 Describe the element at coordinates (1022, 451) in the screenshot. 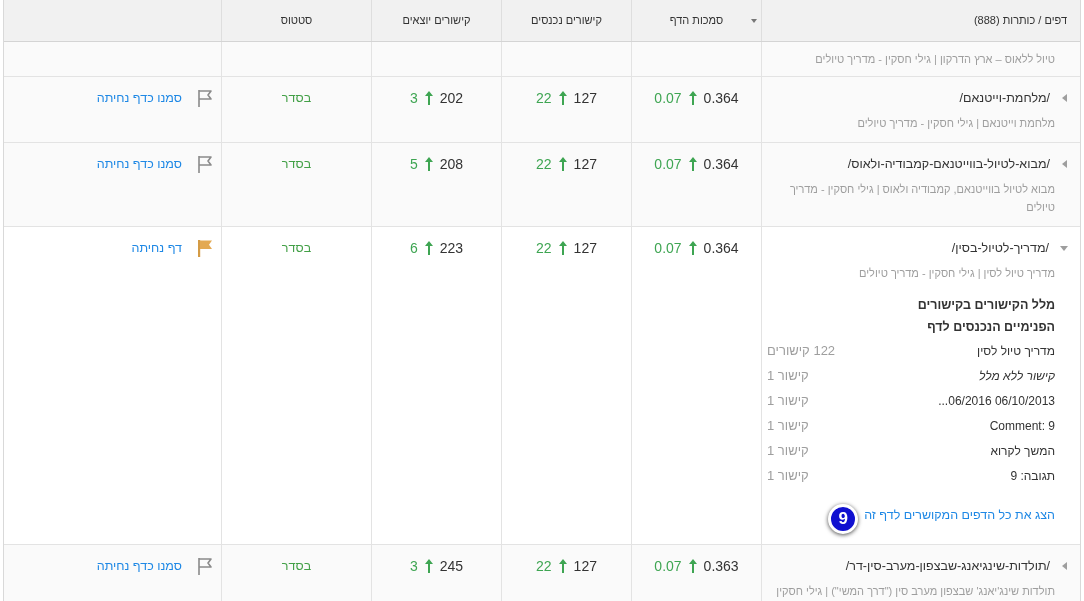

I see `anchor-text: המשך לקרוא` at that location.